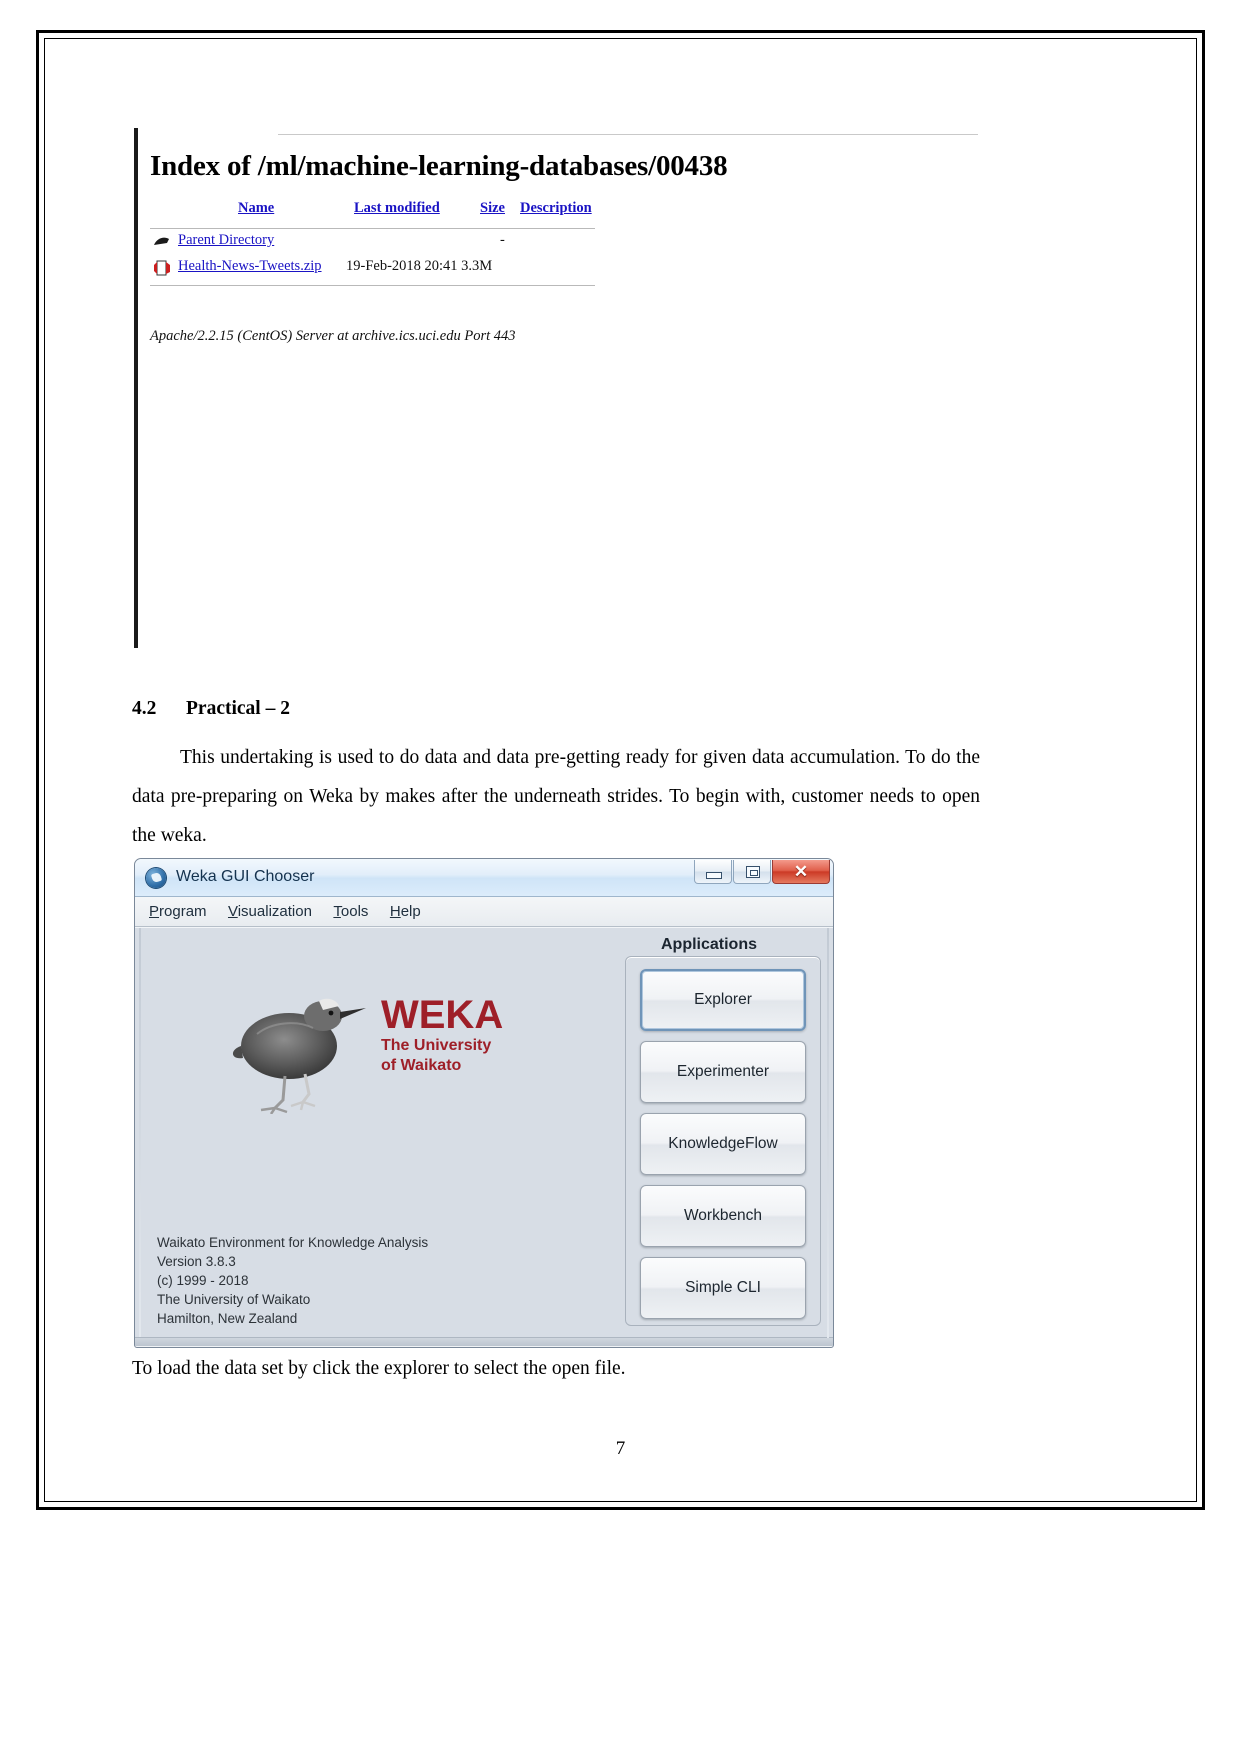 The width and height of the screenshot is (1241, 1754). I want to click on weka-wordmark-text: WEKA, so click(442, 1015).